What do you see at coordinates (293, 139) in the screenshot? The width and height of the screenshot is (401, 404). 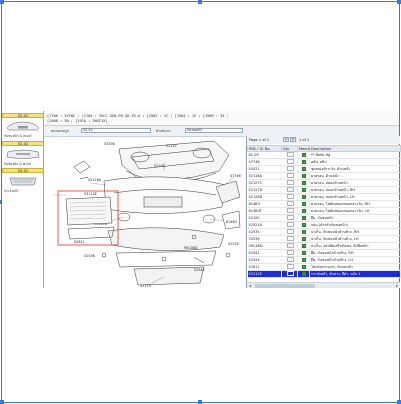 I see `next-page-button: >` at bounding box center [293, 139].